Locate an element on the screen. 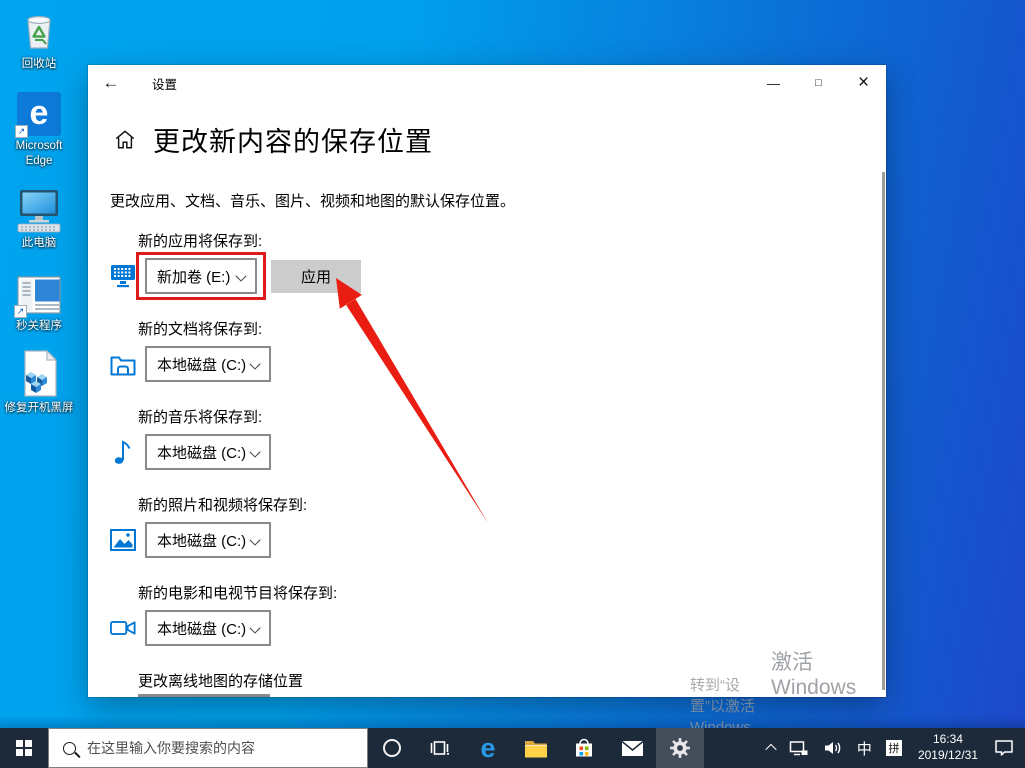 This screenshot has width=1025, height=768. microsoft-edge-icon: e ↗ is located at coordinates (38, 113).